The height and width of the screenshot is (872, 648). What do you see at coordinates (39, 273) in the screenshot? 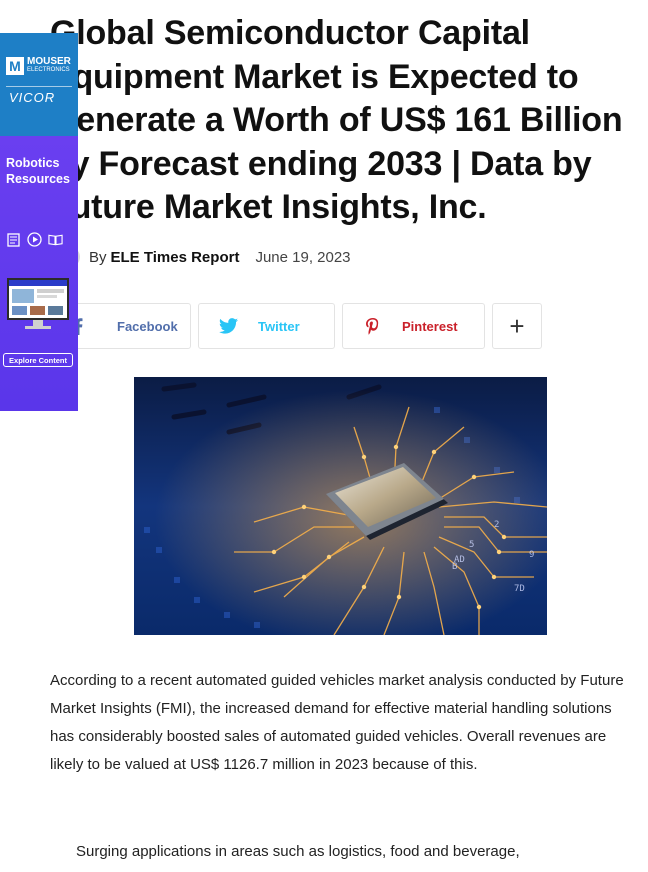
I see `ad-content-panel: Robotics Resources Explore Content` at bounding box center [39, 273].